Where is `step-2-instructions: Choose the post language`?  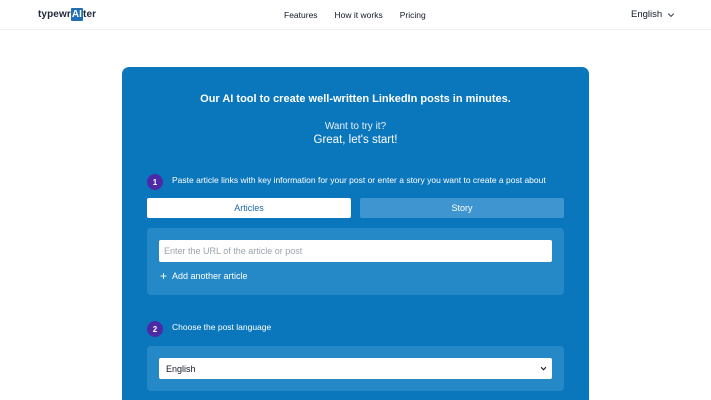 step-2-instructions: Choose the post language is located at coordinates (222, 327).